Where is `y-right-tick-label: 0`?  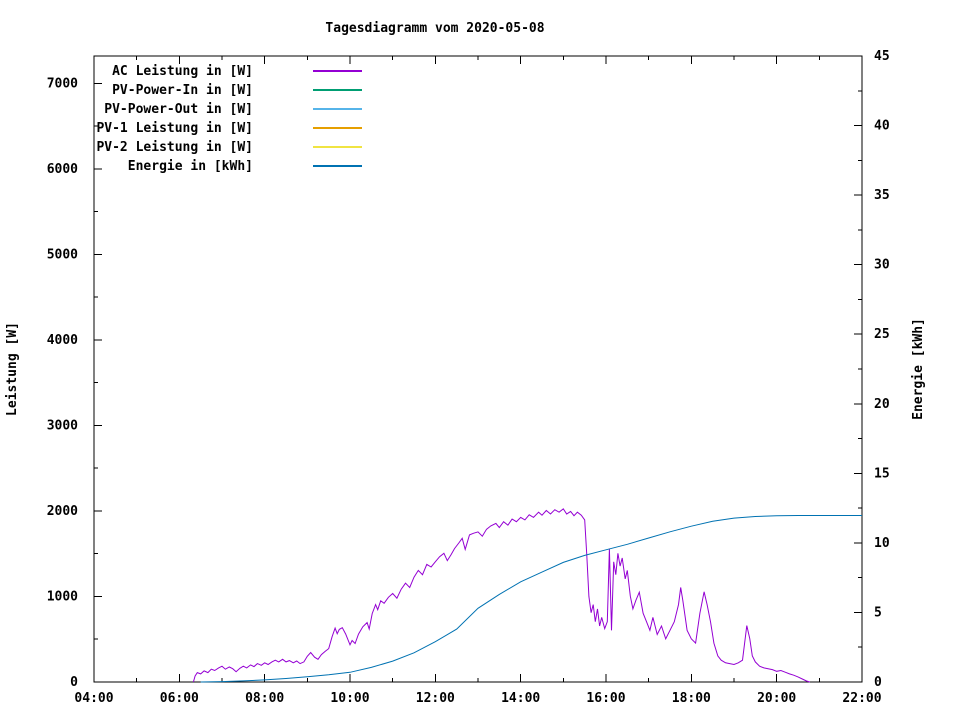 y-right-tick-label: 0 is located at coordinates (878, 682).